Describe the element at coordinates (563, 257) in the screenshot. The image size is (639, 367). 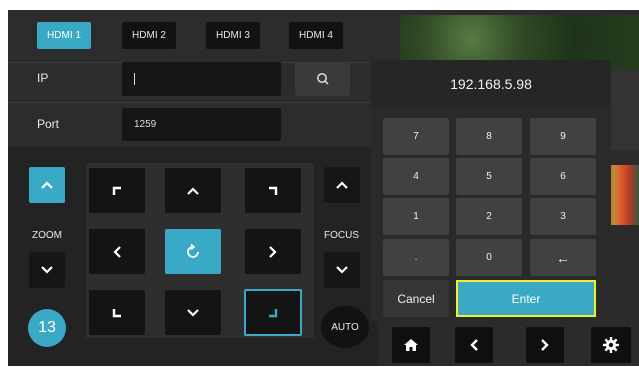
I see `backspace-key: ←` at that location.